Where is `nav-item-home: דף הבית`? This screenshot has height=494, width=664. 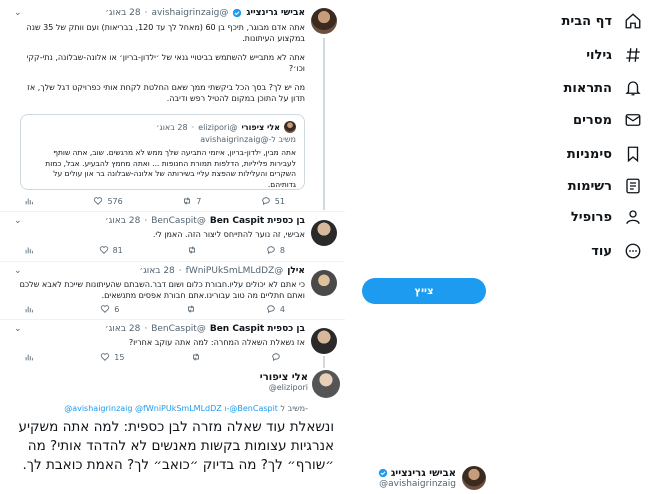
nav-item-home: דף הבית is located at coordinates (601, 21).